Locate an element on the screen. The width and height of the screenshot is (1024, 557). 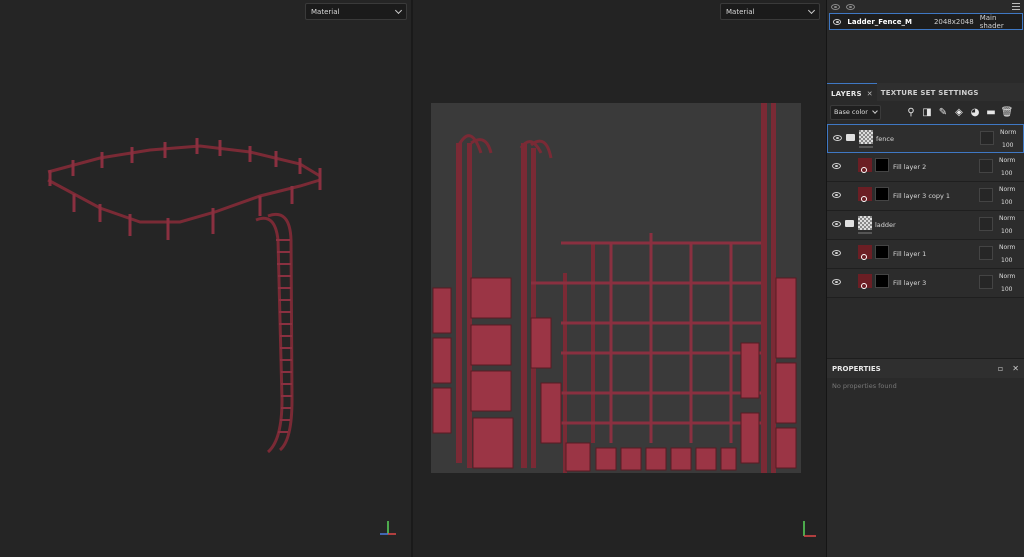
smart-material-icon: ◕ is located at coordinates (975, 112).